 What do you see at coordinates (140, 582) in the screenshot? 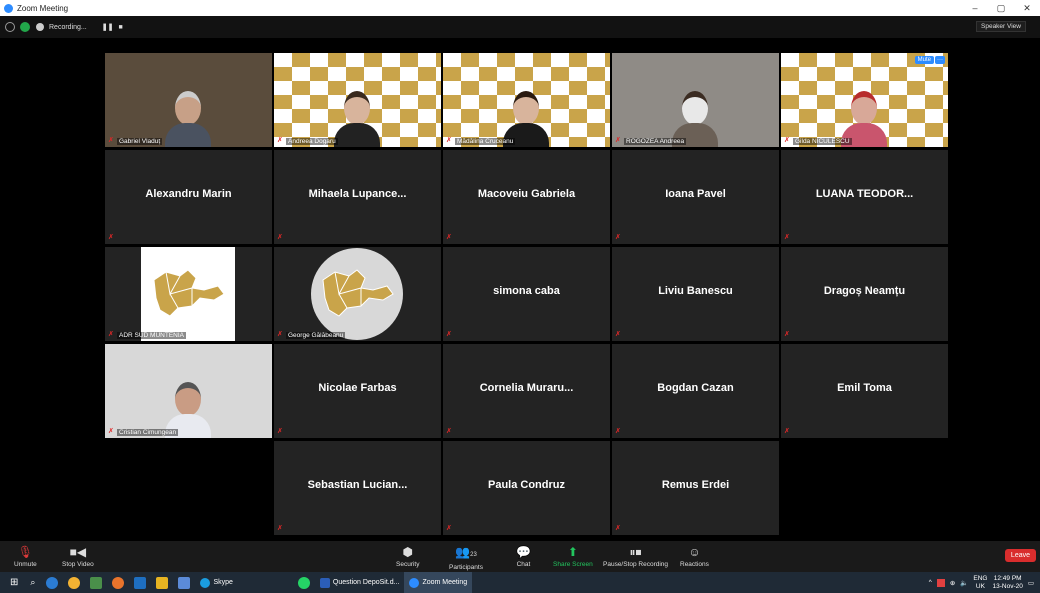
I see `outlook-icon` at bounding box center [140, 582].